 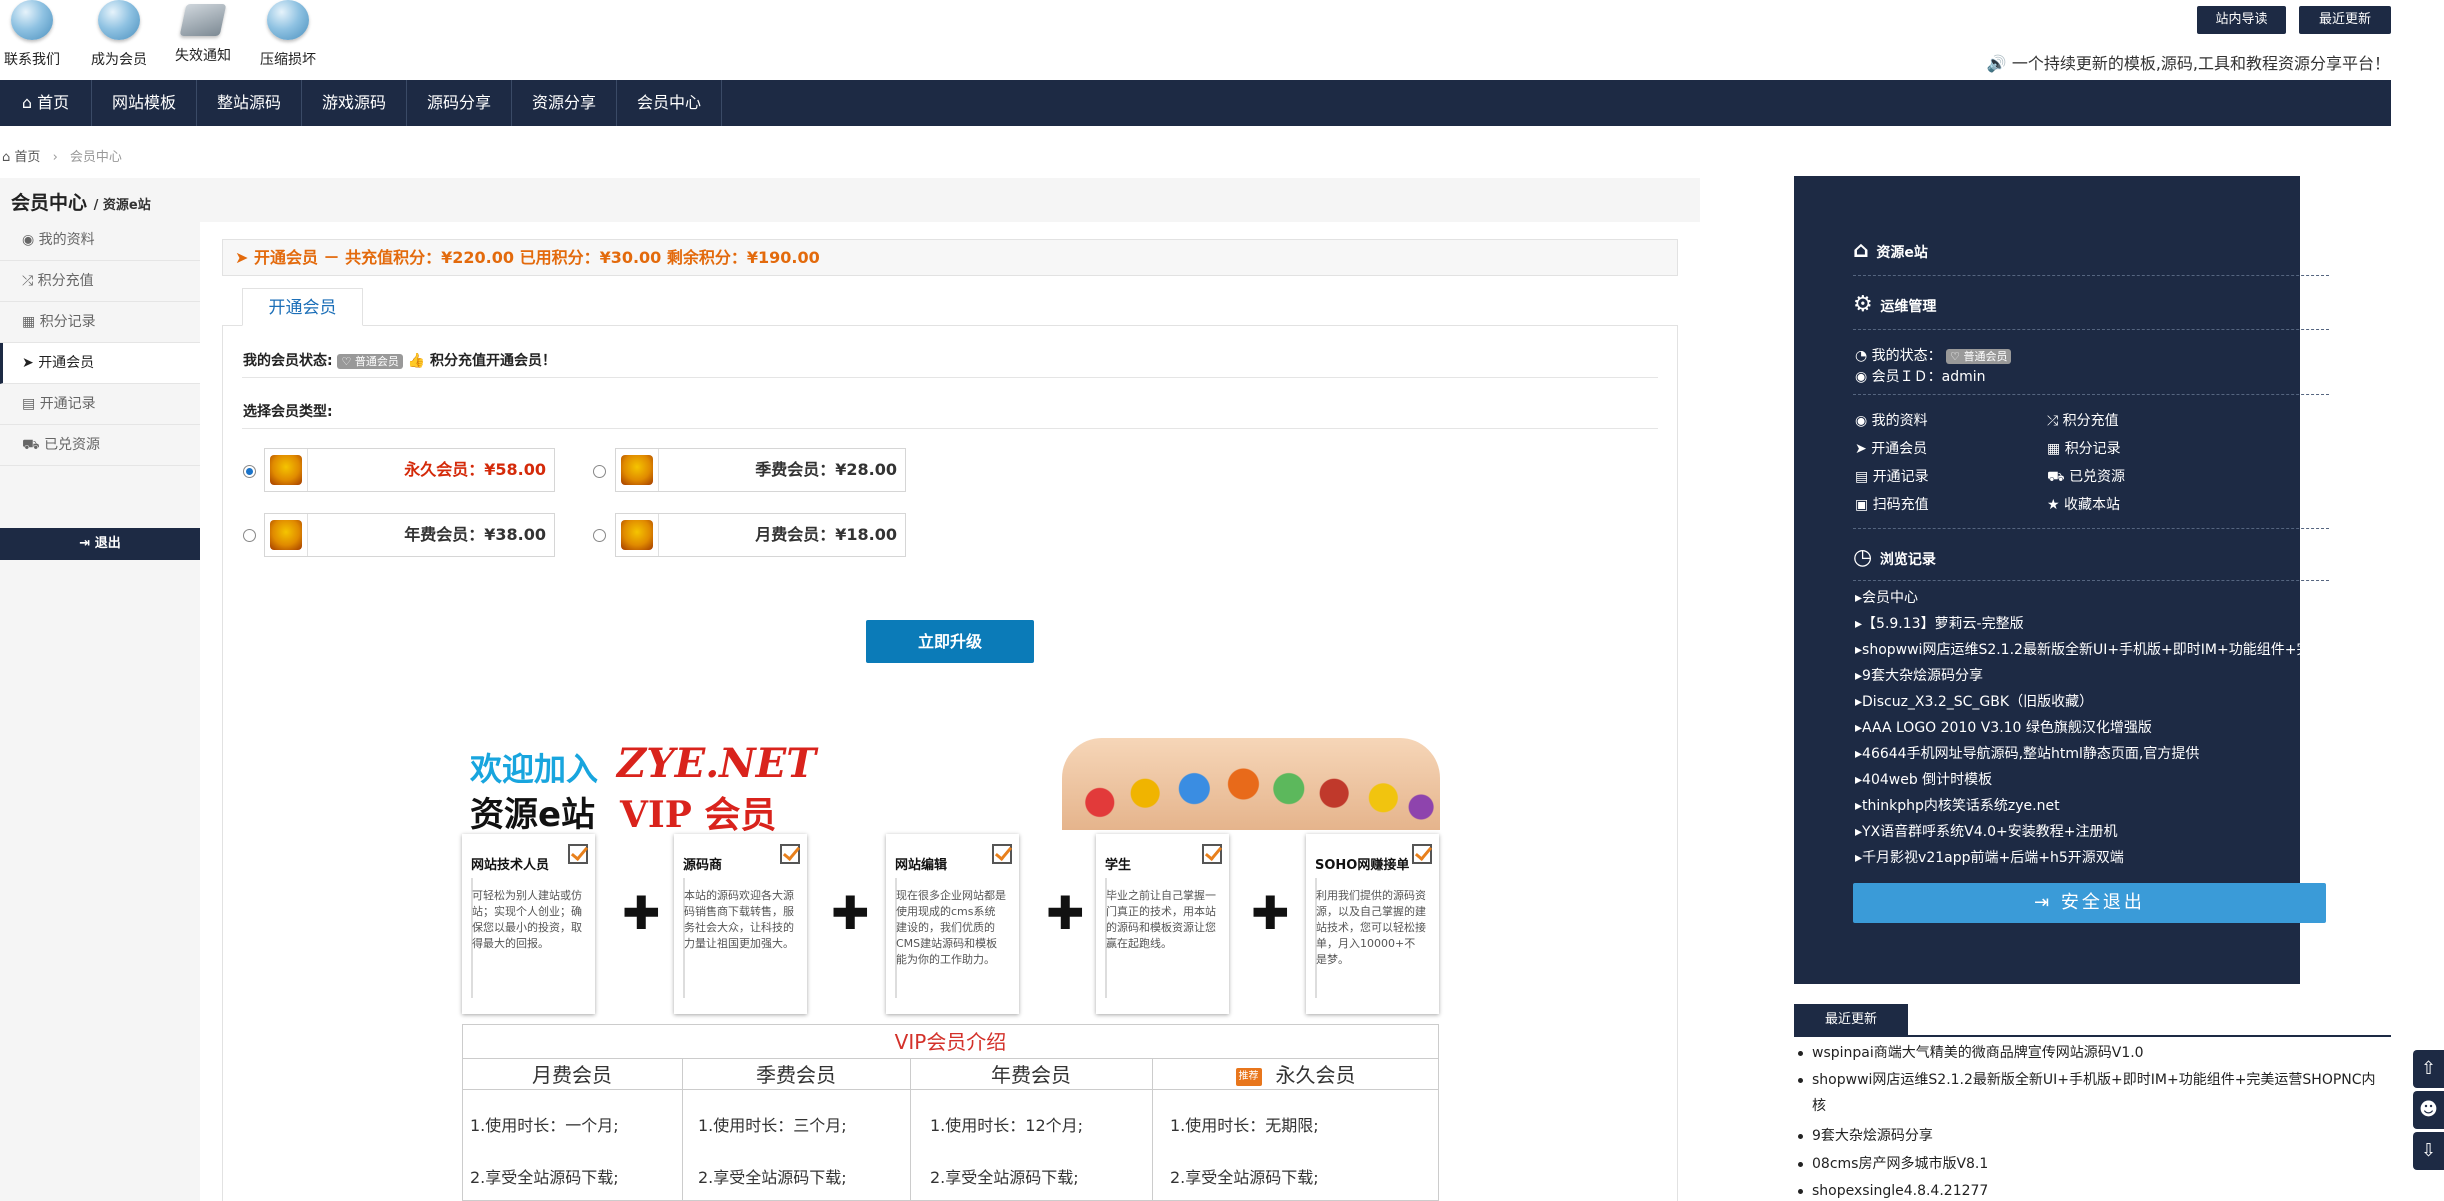 I want to click on rp-link-open-log: ▤ 开通记录, so click(x=1892, y=476).